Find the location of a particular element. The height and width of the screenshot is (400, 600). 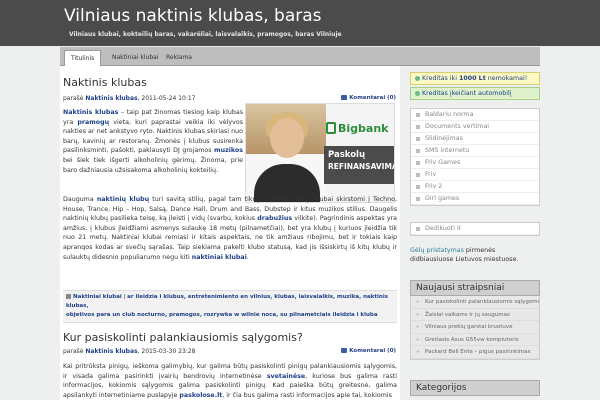

link-naktiniai-klubai: naktiniai klubai is located at coordinates (219, 257).